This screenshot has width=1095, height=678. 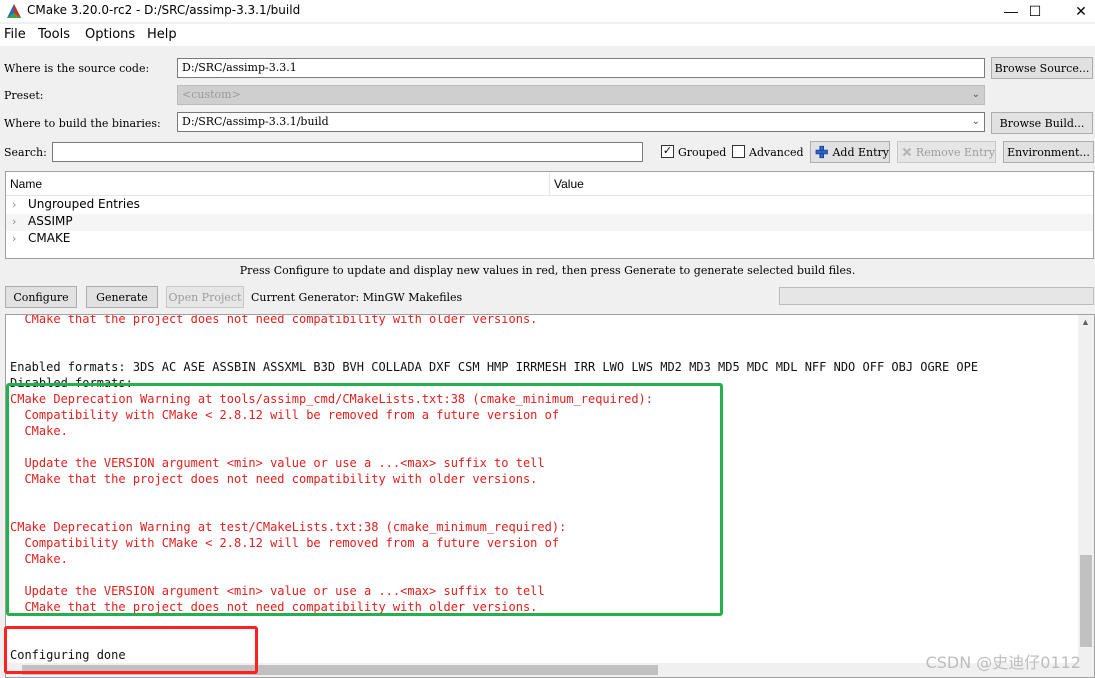 What do you see at coordinates (667, 151) in the screenshot?
I see `grouped-checkbox: ✓` at bounding box center [667, 151].